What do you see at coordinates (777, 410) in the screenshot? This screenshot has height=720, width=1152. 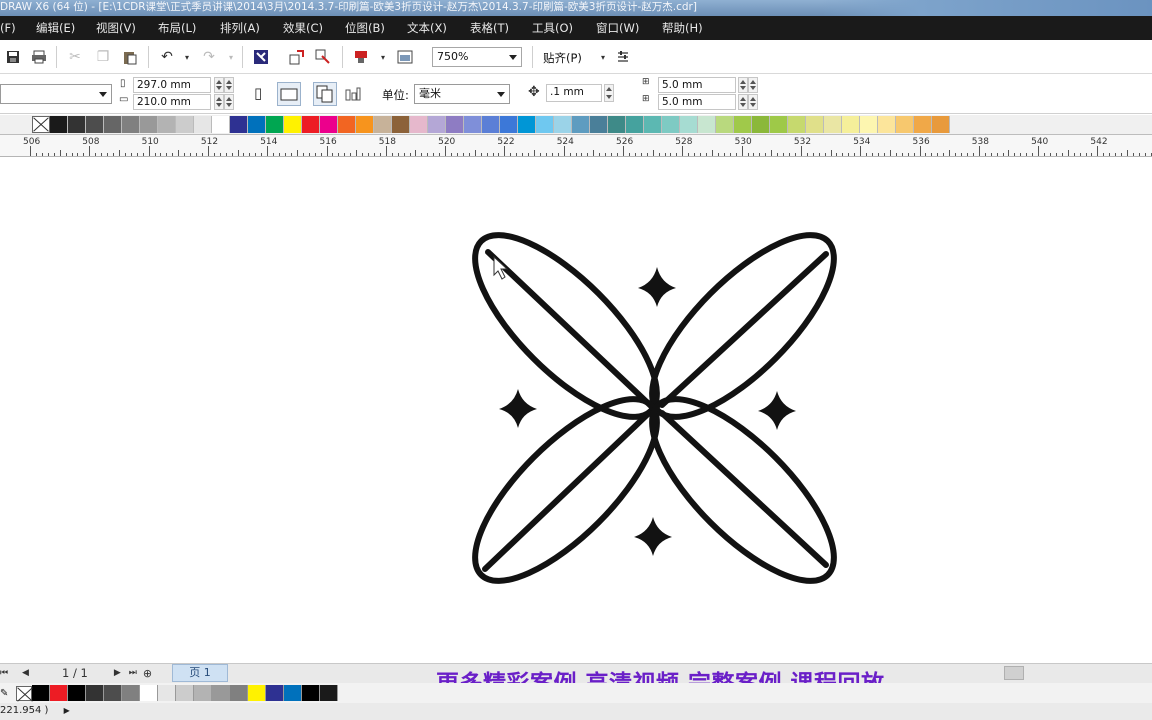 I see `sparkle-right` at bounding box center [777, 410].